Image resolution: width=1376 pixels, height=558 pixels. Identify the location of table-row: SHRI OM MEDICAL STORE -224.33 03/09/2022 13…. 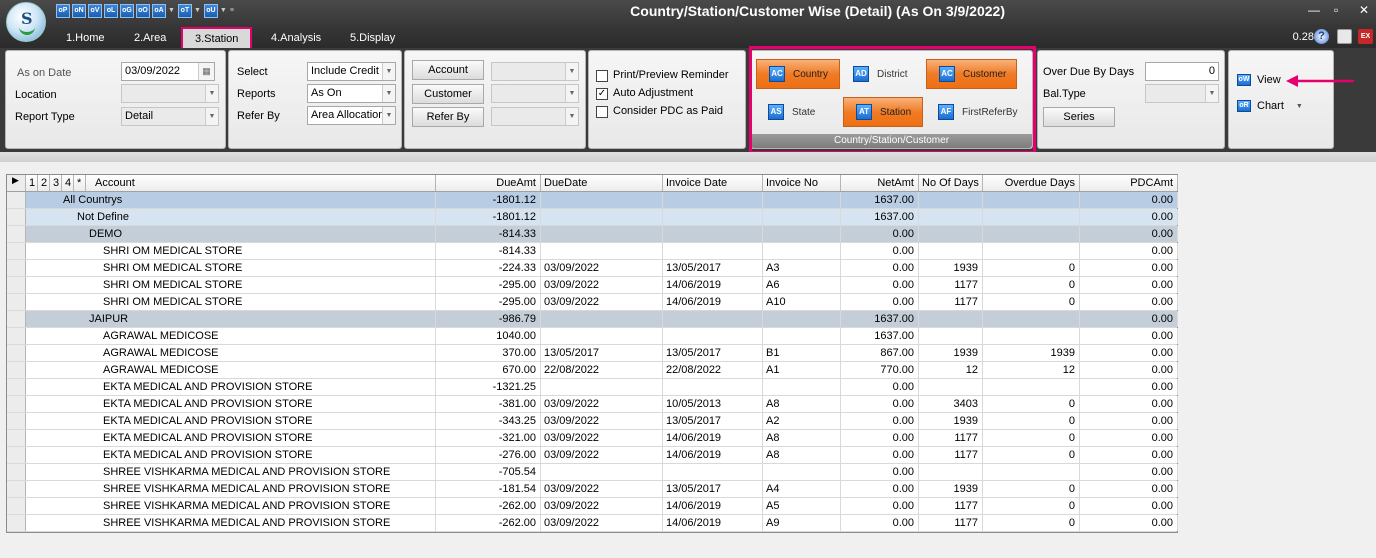
(592, 268).